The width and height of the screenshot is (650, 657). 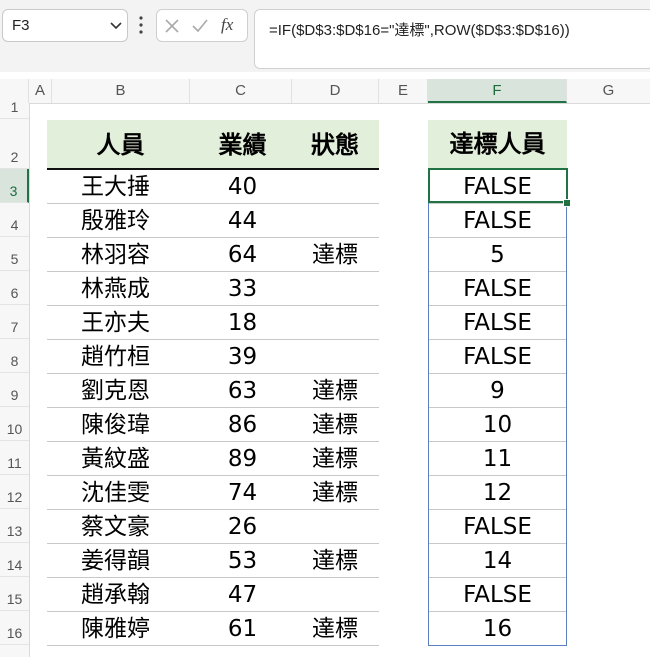 What do you see at coordinates (242, 425) in the screenshot?
I see `score-cell: 86` at bounding box center [242, 425].